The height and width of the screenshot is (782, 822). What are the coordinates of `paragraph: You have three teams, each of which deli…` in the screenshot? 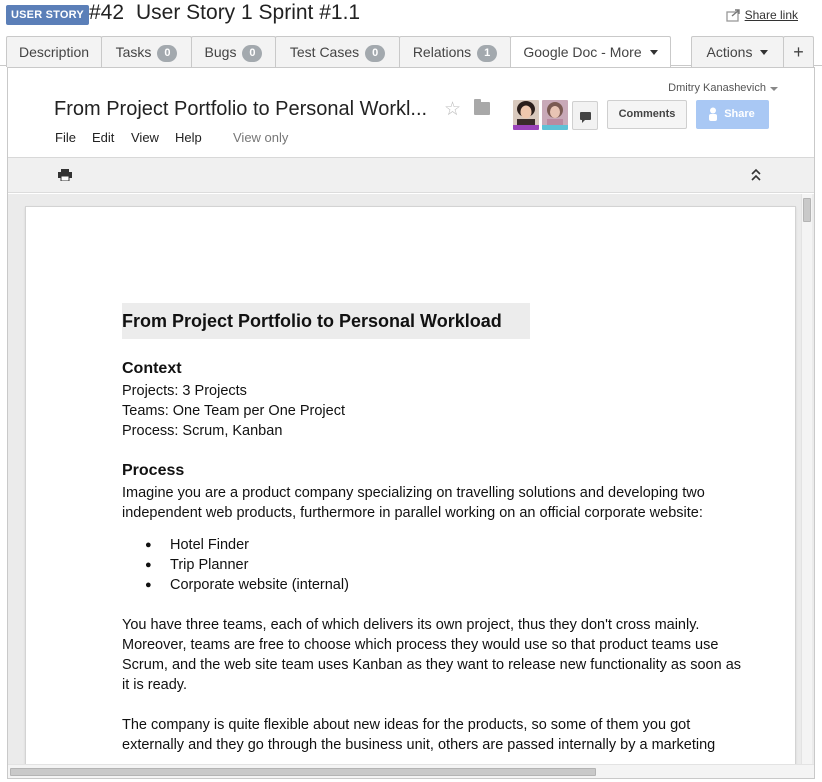 It's located at (432, 655).